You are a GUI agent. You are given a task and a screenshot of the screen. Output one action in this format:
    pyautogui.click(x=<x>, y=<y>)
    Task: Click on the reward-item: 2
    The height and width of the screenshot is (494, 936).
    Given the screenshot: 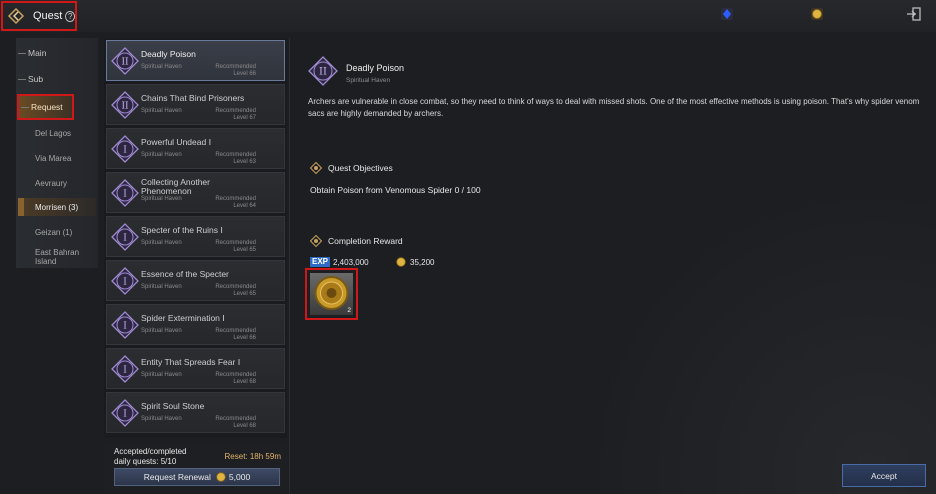 What is the action you would take?
    pyautogui.click(x=331, y=294)
    